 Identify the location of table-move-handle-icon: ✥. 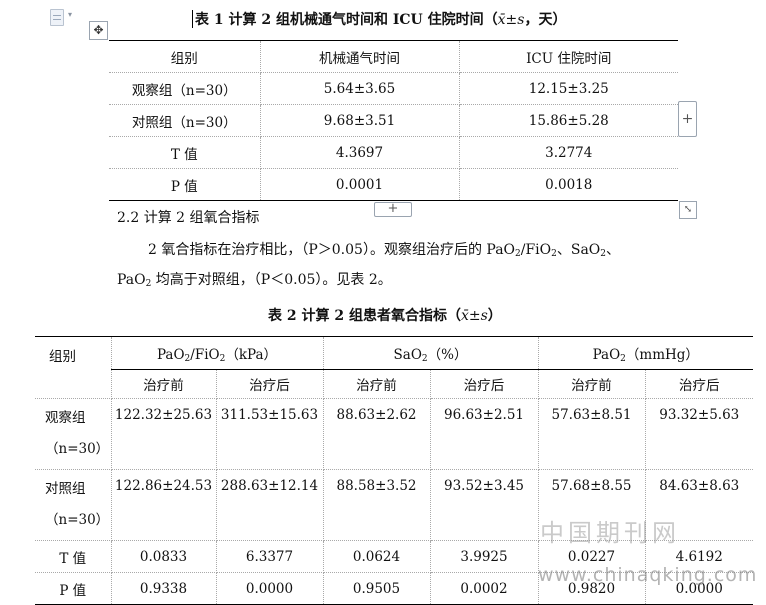
(98, 30).